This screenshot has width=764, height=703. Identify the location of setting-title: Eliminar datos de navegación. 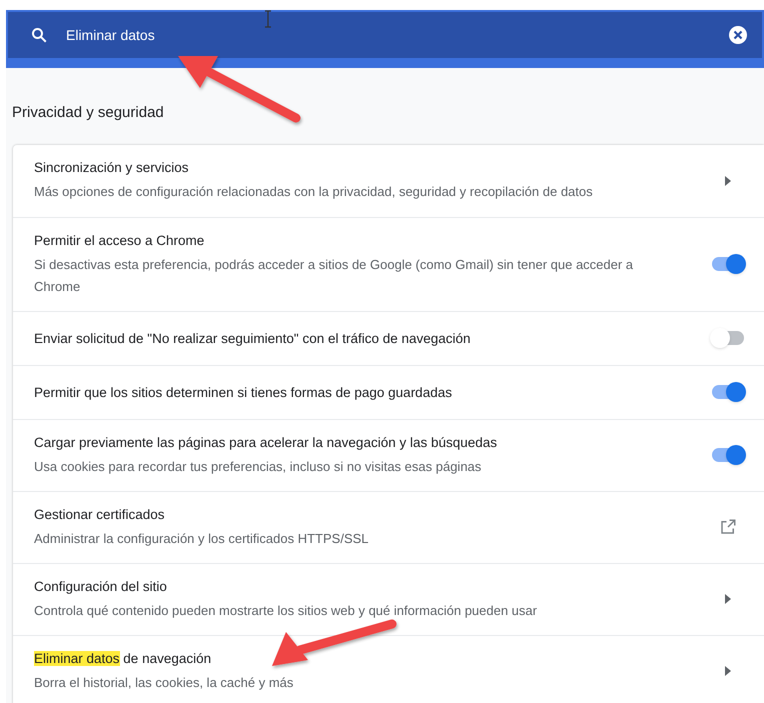
(123, 659).